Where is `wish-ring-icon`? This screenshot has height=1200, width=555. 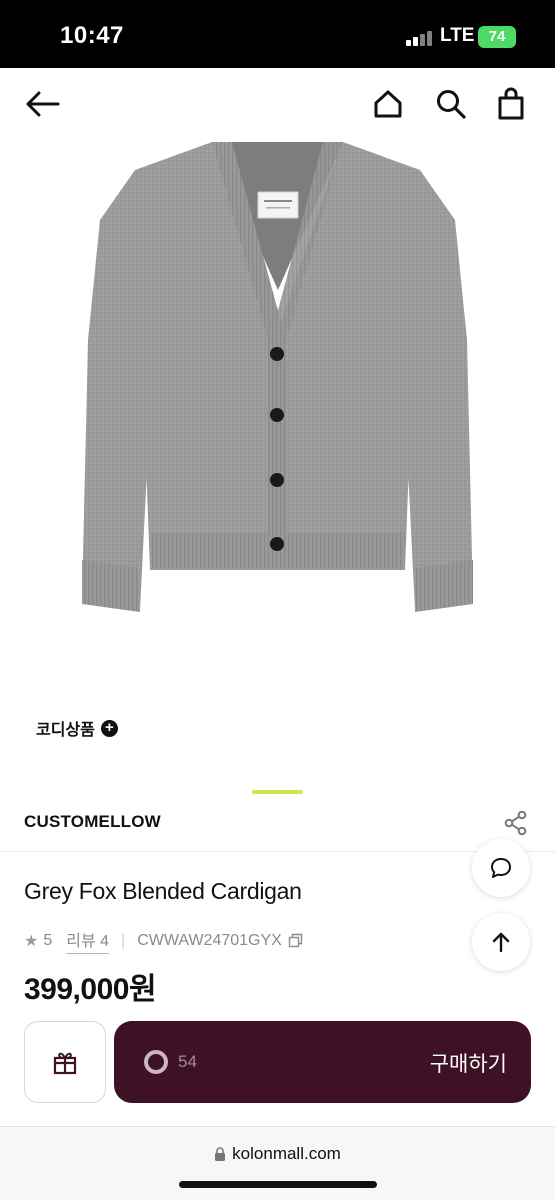 wish-ring-icon is located at coordinates (156, 1062).